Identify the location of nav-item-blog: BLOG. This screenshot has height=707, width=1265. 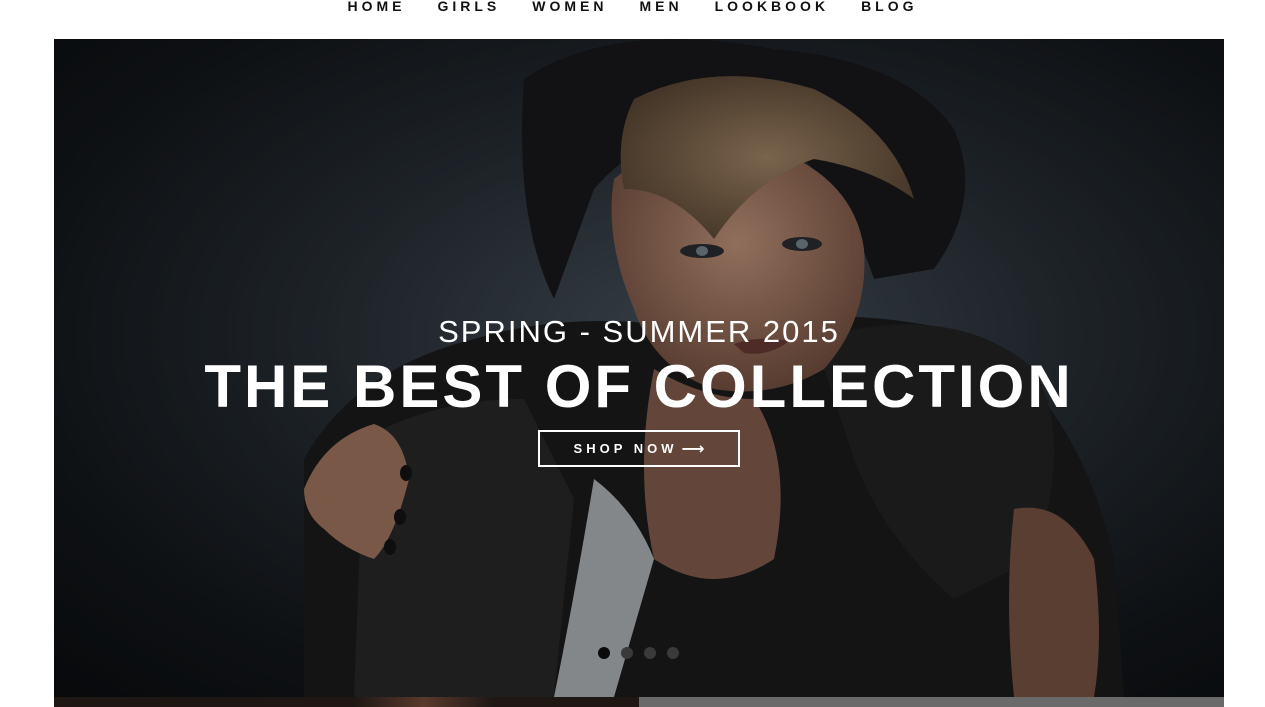
(889, 6).